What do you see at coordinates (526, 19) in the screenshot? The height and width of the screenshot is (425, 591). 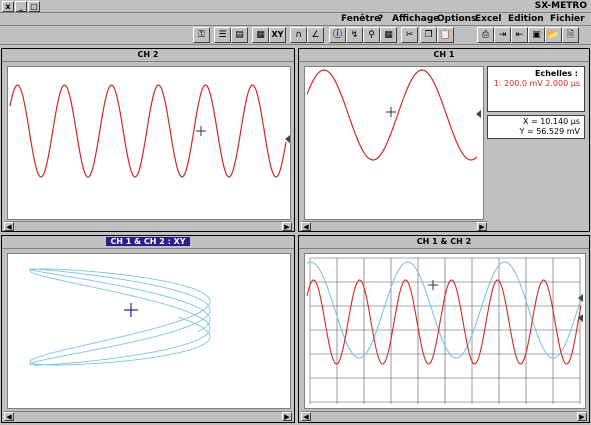 I see `menu-edition: Edition` at bounding box center [526, 19].